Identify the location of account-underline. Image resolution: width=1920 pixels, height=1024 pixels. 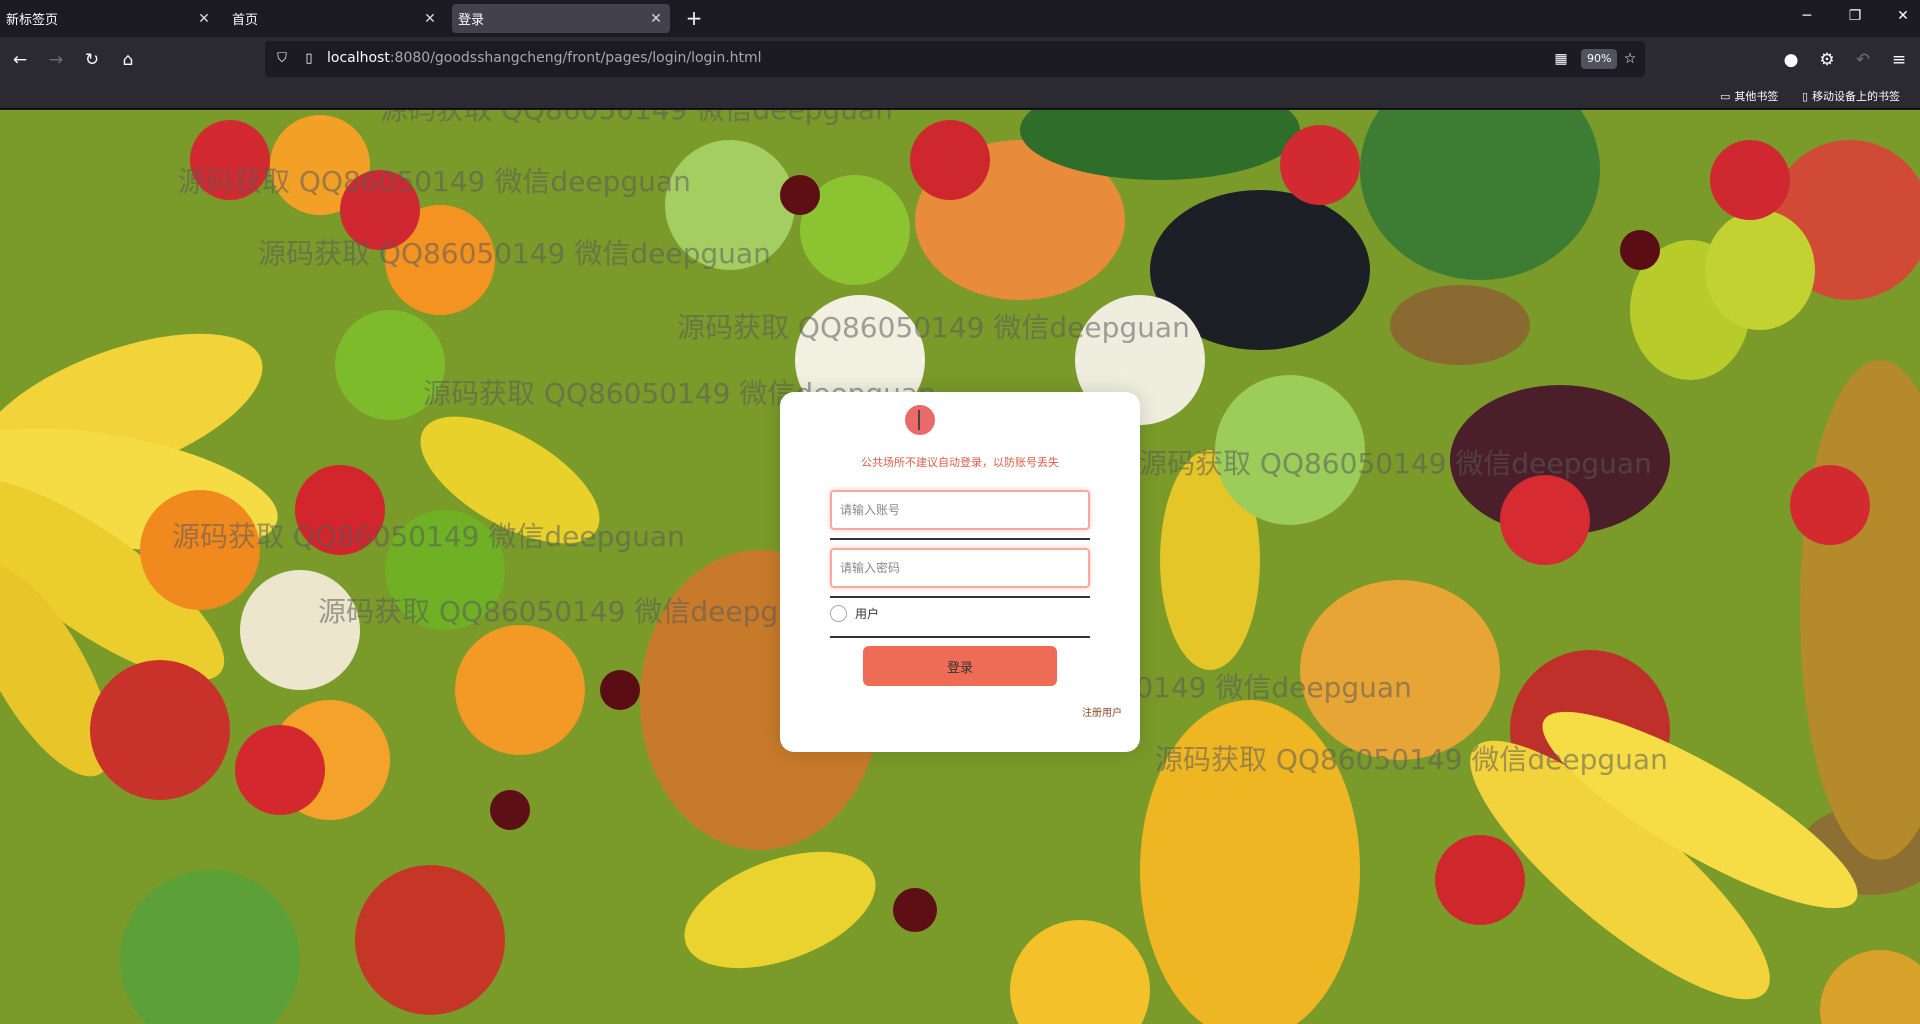
(960, 539).